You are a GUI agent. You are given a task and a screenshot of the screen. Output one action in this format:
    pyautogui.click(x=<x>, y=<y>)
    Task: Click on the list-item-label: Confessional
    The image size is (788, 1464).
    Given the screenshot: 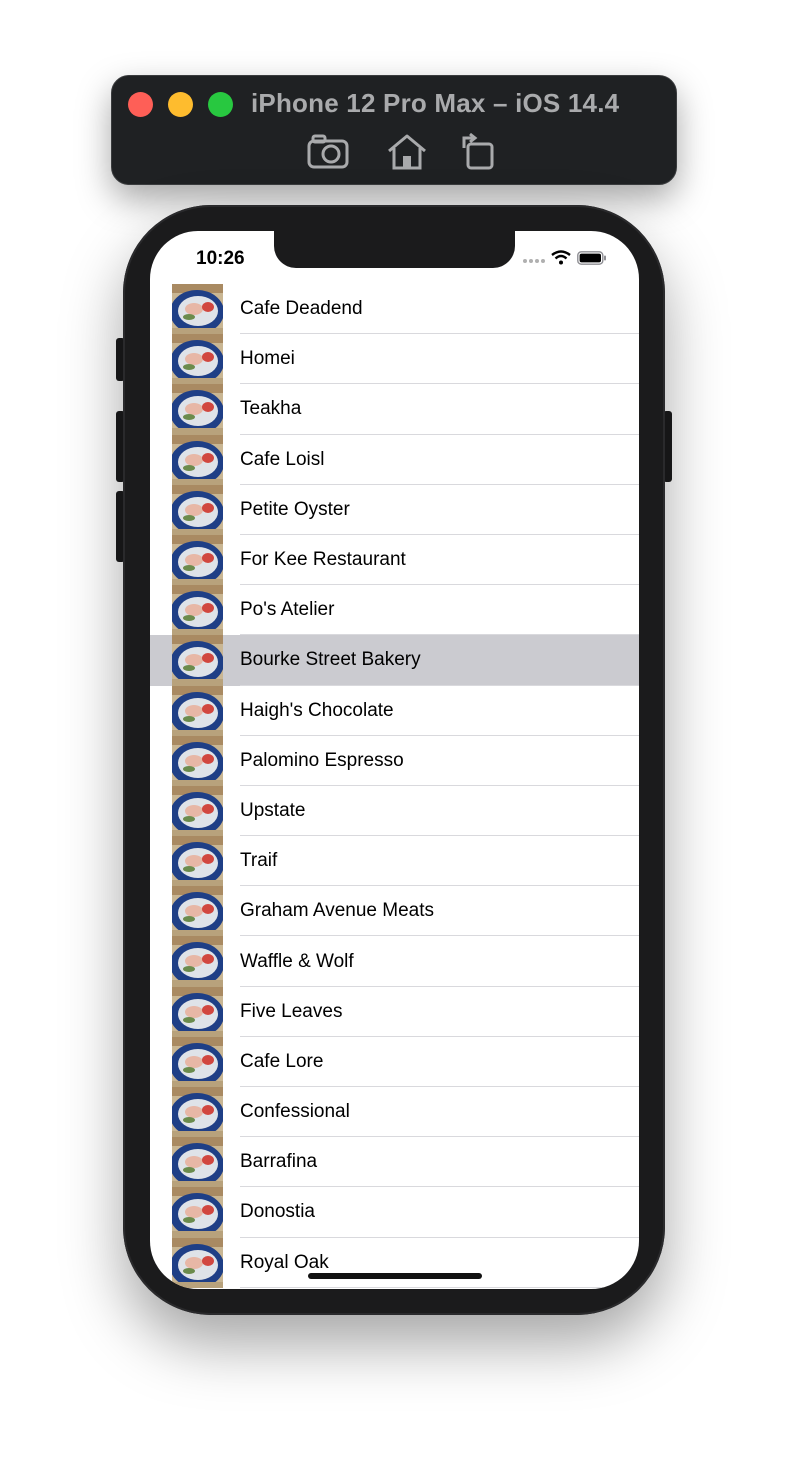 What is the action you would take?
    pyautogui.click(x=295, y=1112)
    